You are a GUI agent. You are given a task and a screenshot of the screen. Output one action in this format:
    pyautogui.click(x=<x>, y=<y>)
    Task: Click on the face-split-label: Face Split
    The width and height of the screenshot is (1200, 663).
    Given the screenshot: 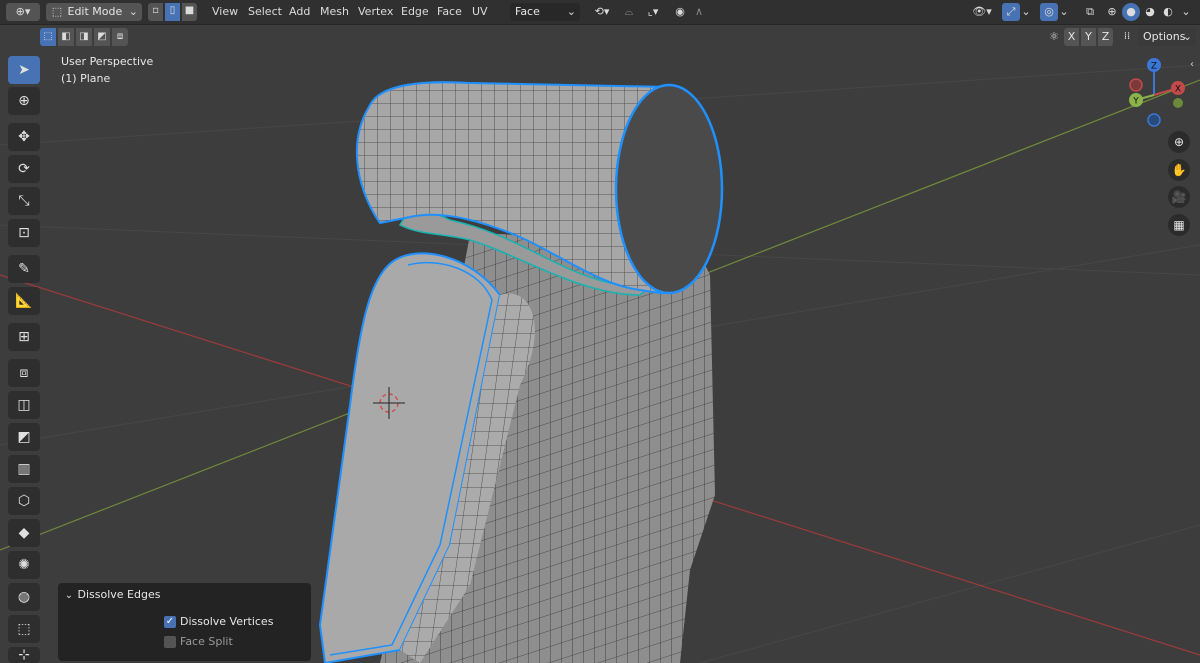 What is the action you would take?
    pyautogui.click(x=206, y=641)
    